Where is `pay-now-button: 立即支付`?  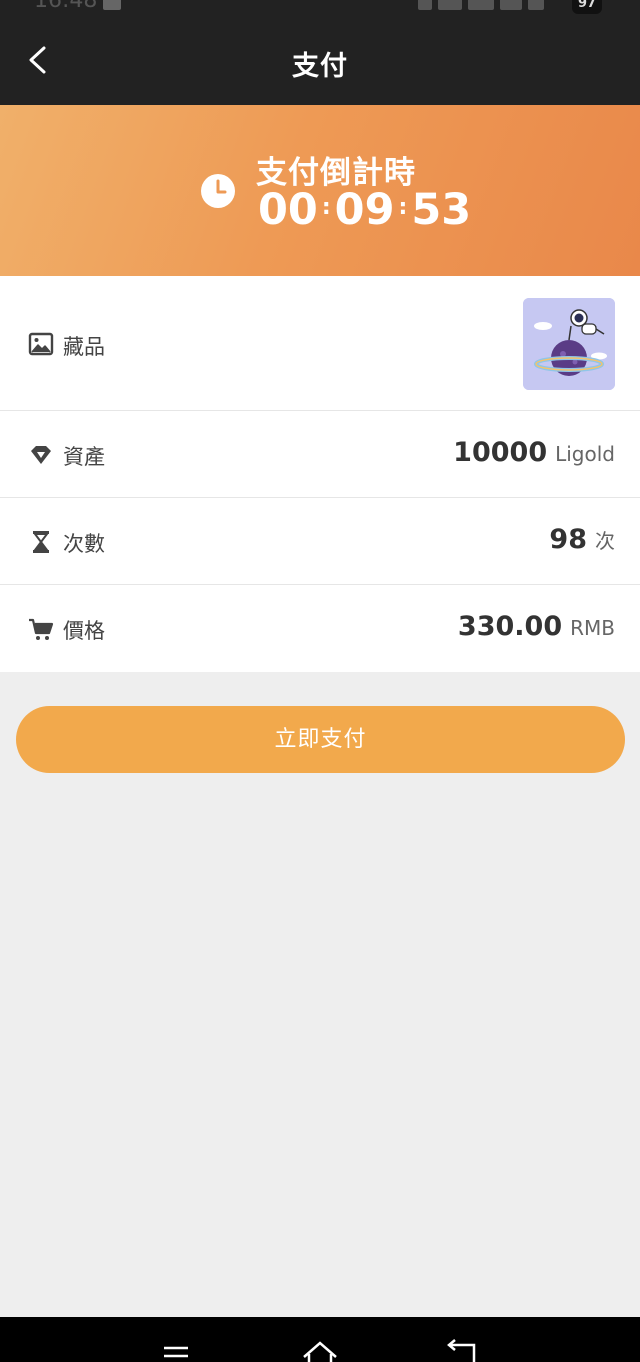
pay-now-button: 立即支付 is located at coordinates (320, 739).